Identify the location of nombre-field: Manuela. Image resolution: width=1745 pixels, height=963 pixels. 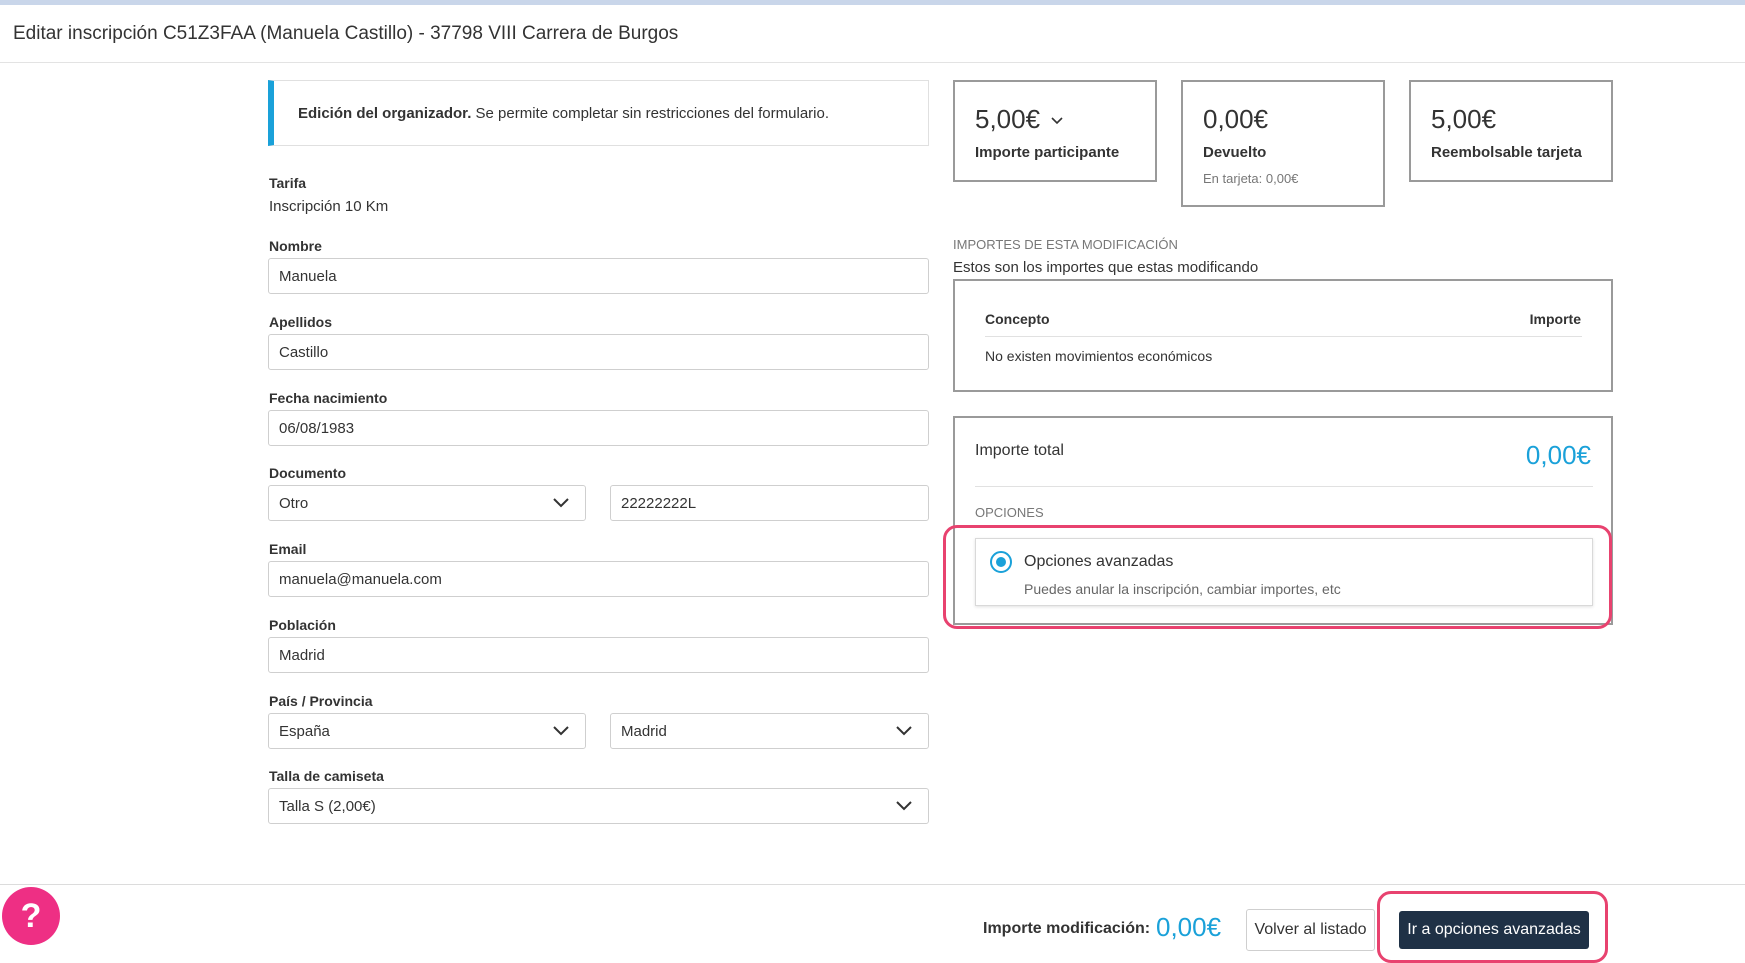
(598, 276).